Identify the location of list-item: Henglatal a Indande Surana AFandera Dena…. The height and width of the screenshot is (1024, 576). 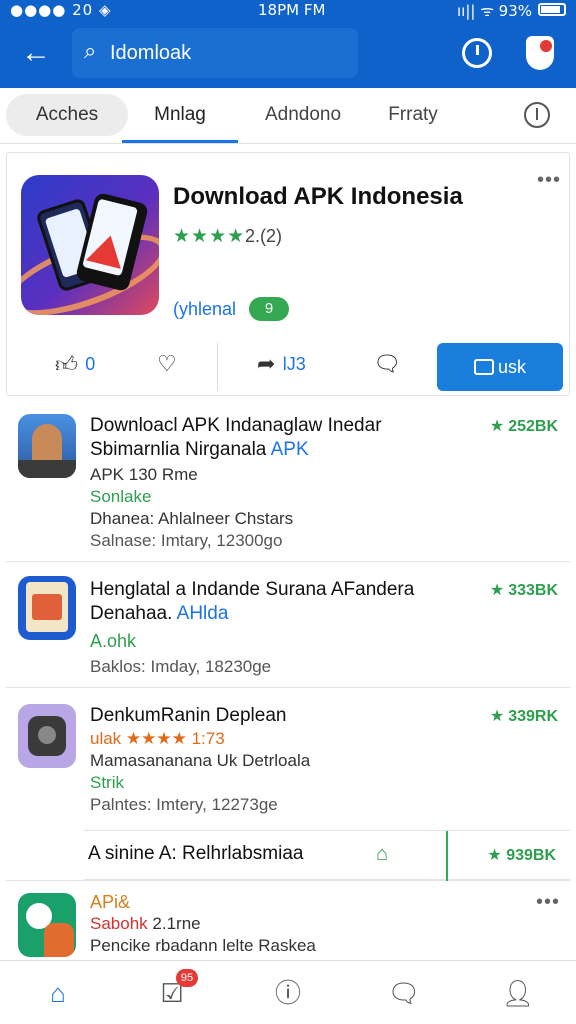
(288, 625).